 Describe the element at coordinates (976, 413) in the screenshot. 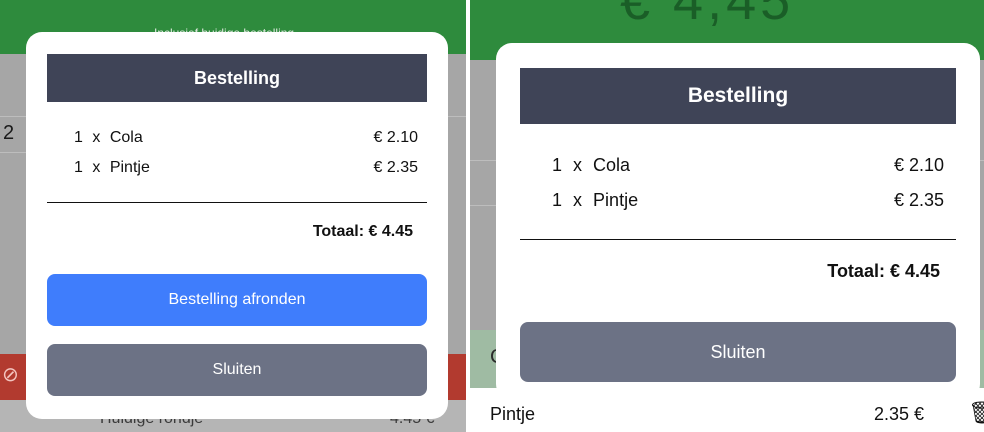

I see `trash-icon: 🗑` at that location.